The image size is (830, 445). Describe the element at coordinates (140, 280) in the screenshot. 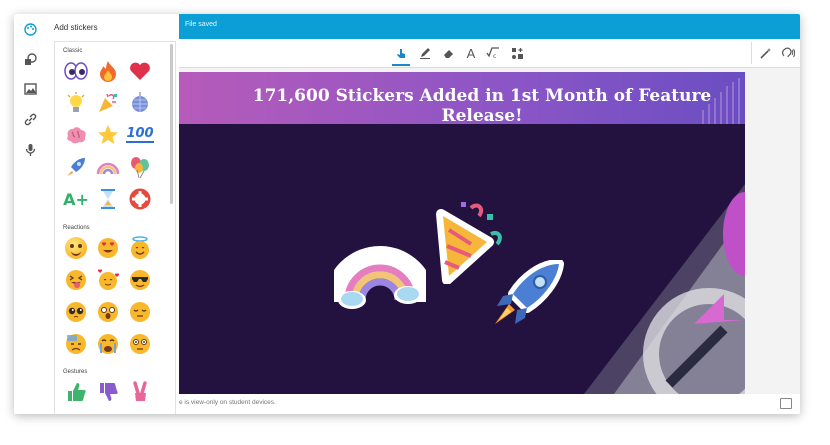

I see `sticker-sunglasses` at that location.